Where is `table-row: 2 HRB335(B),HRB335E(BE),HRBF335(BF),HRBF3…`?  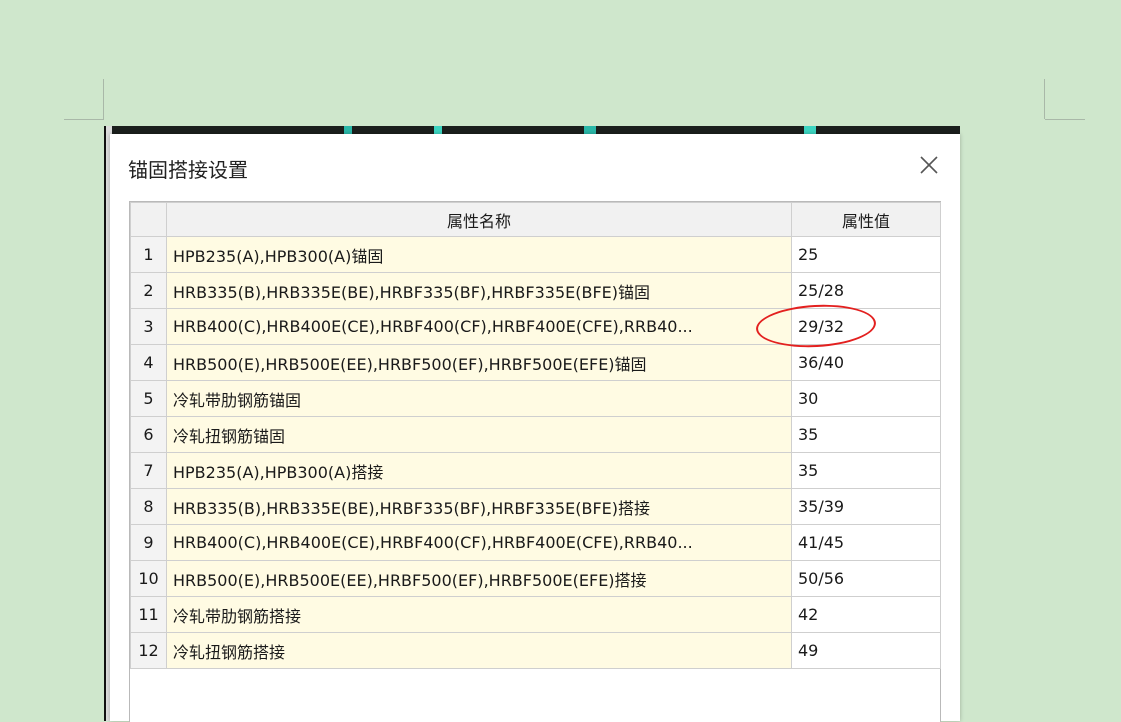
table-row: 2 HRB335(B),HRB335E(BE),HRBF335(BF),HRBF3… is located at coordinates (535, 290).